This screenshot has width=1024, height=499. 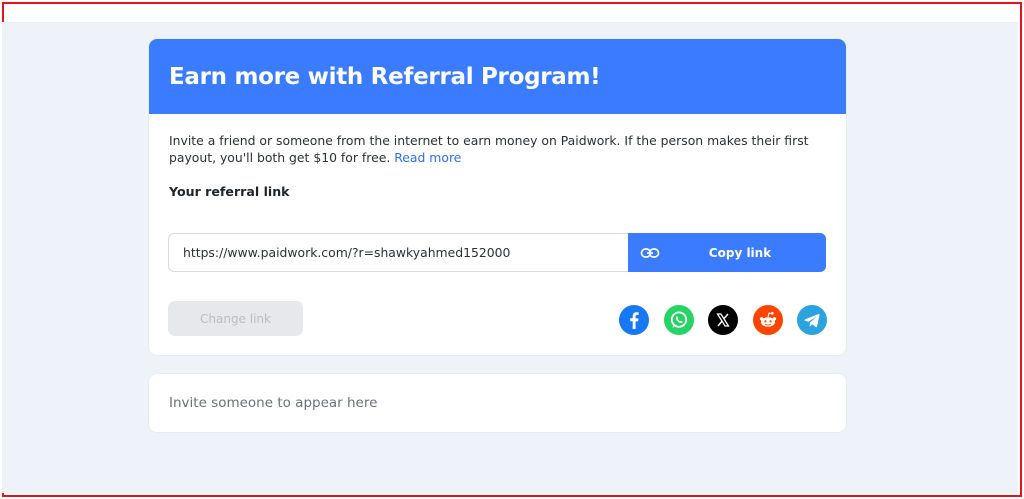 What do you see at coordinates (273, 403) in the screenshot?
I see `invites-empty-message: Invite someone to appear here` at bounding box center [273, 403].